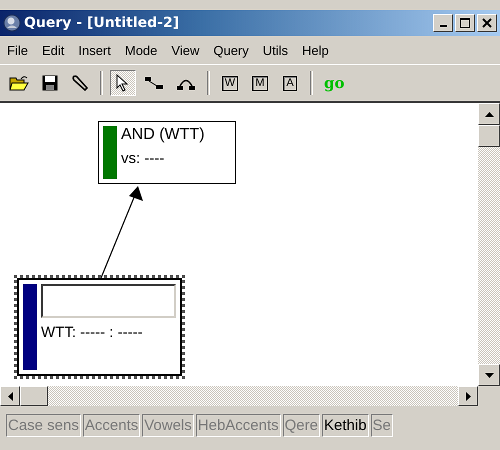  Describe the element at coordinates (238, 425) in the screenshot. I see `status-indicator: HebAccents` at that location.